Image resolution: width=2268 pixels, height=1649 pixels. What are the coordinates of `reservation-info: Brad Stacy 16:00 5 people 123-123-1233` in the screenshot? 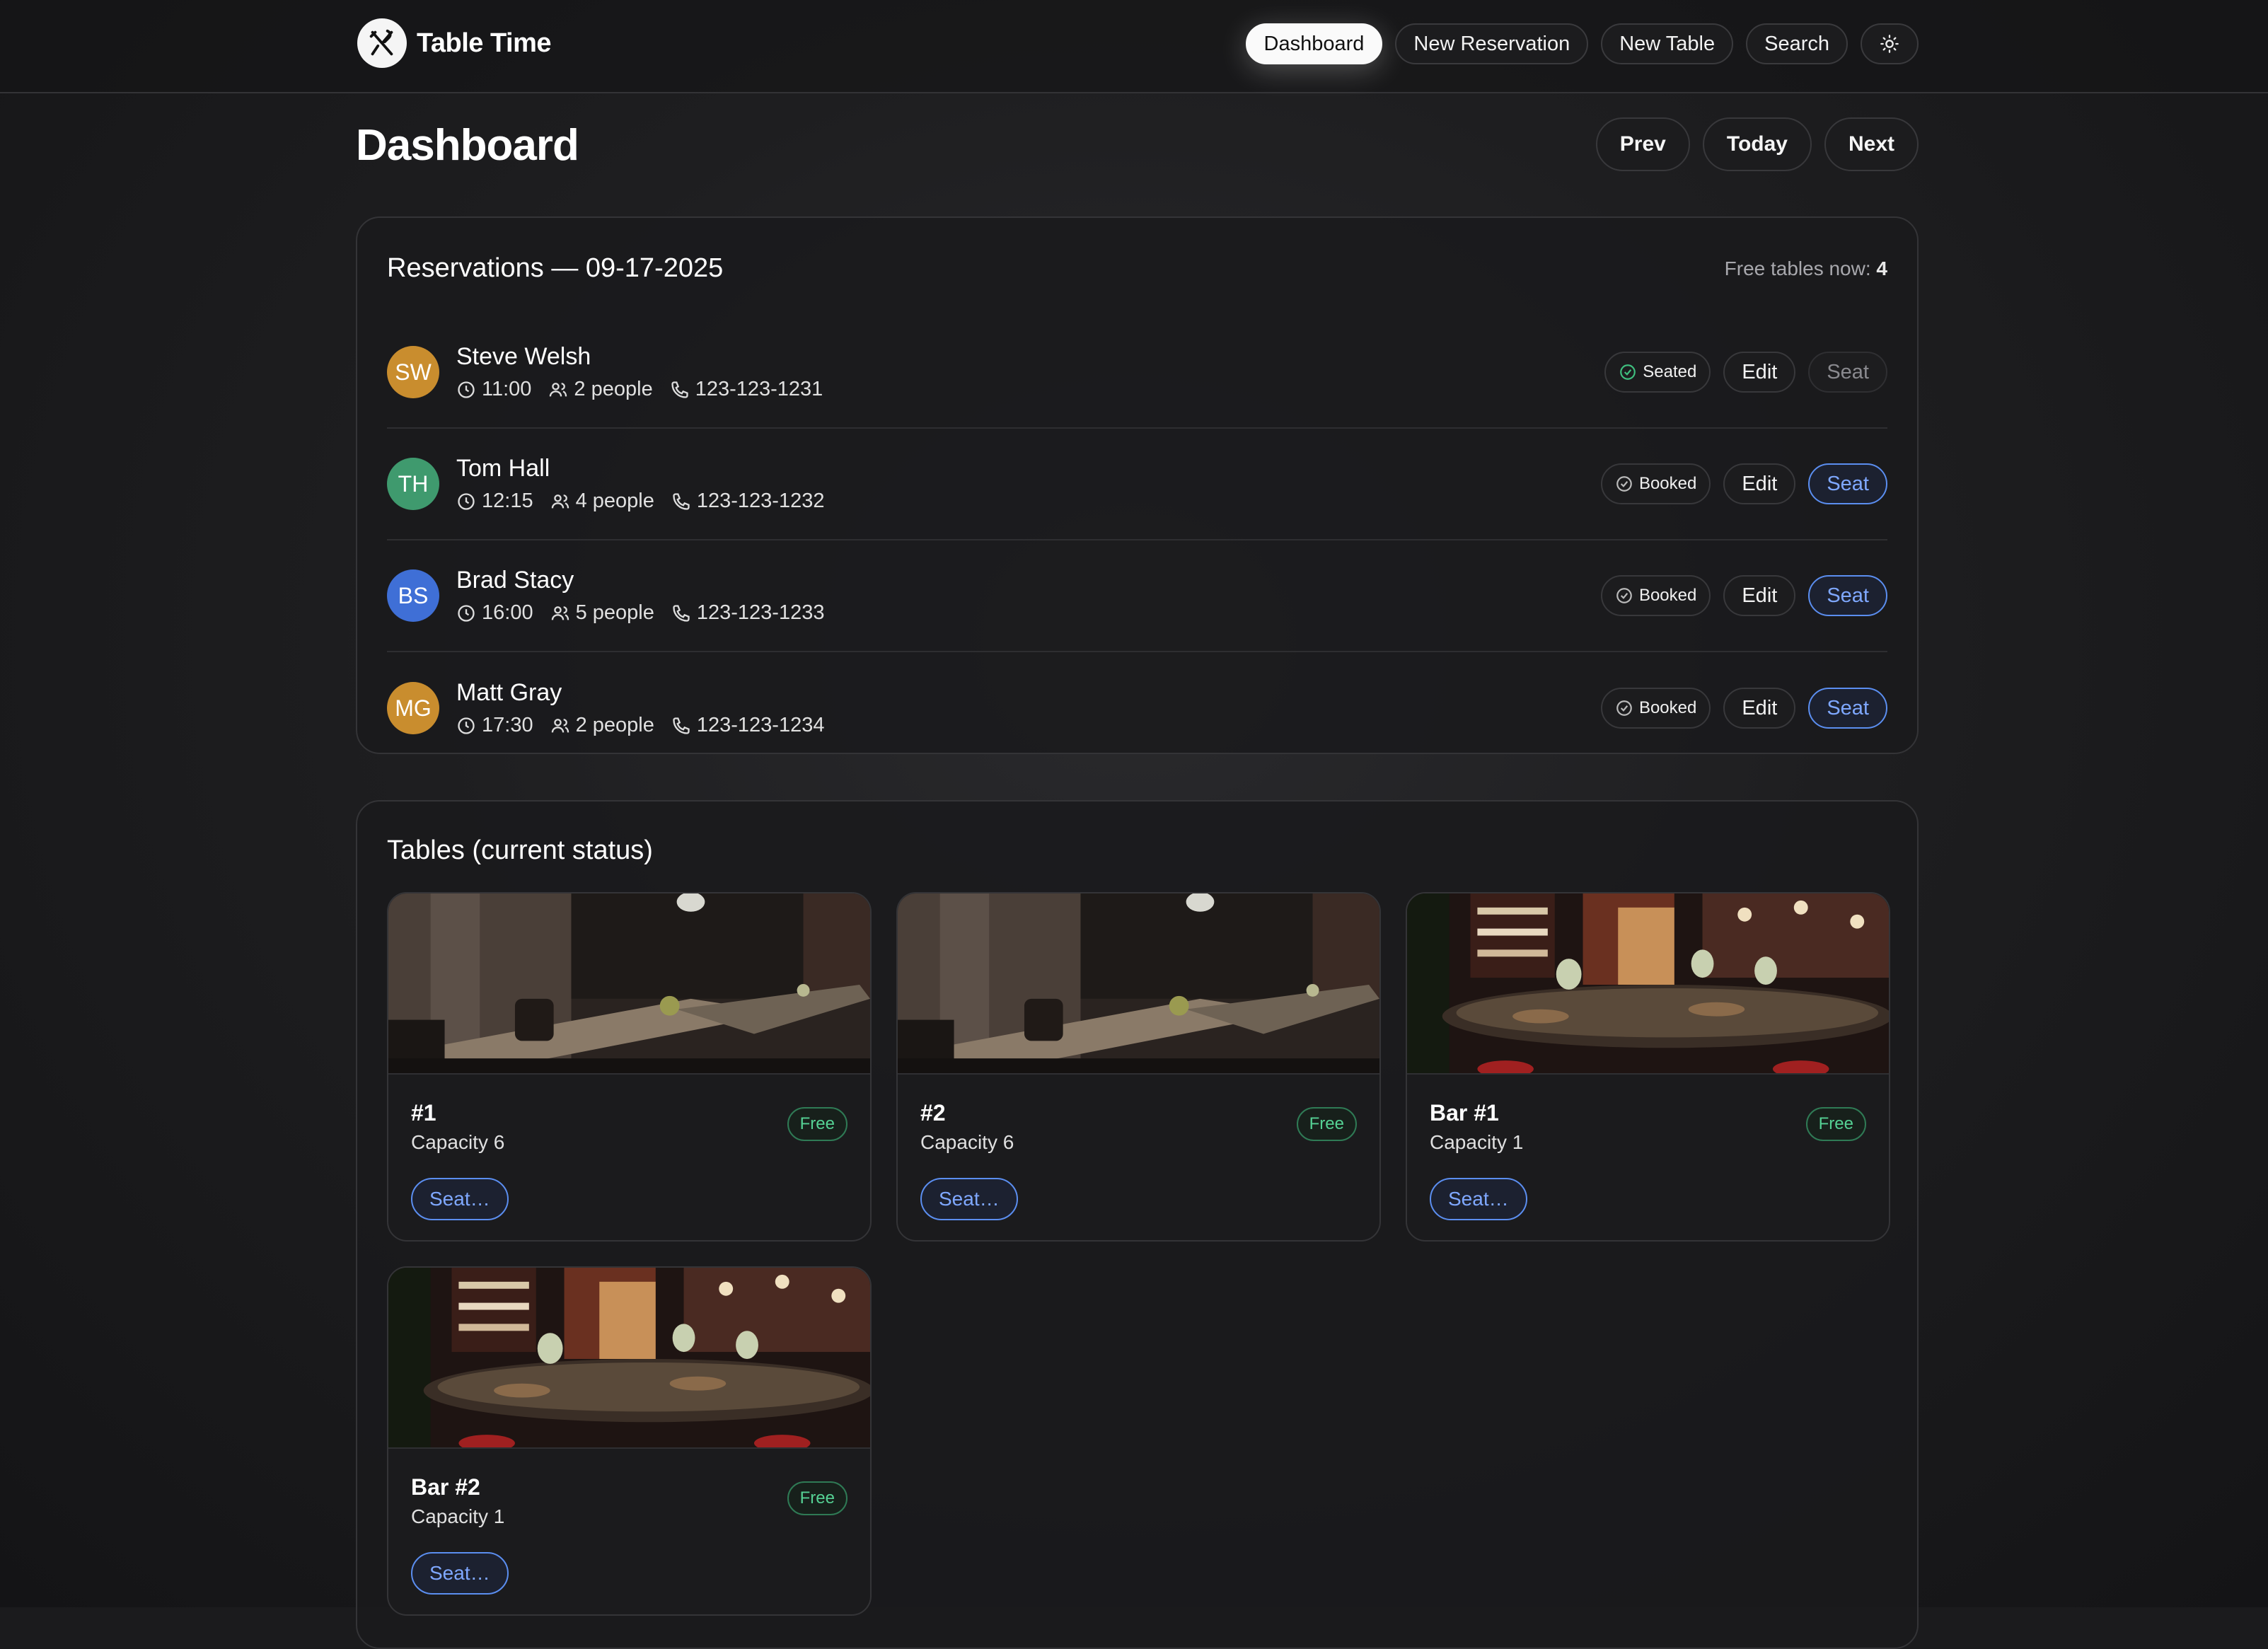 It's located at (640, 596).